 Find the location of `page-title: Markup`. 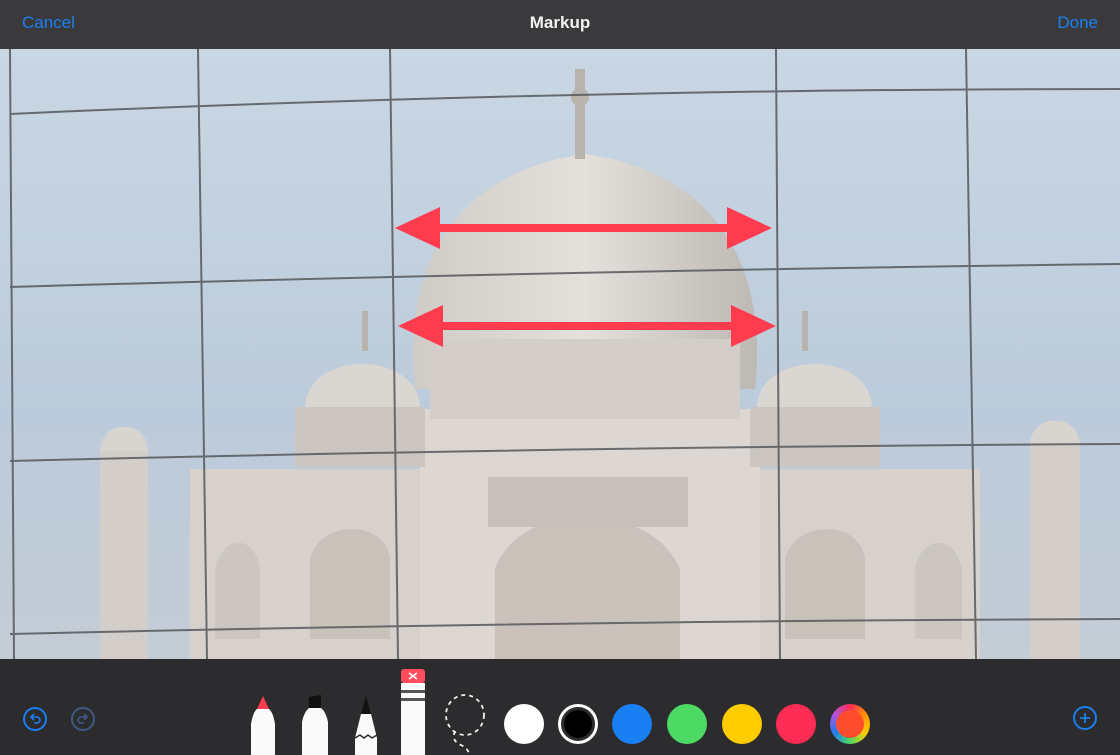

page-title: Markup is located at coordinates (560, 22).